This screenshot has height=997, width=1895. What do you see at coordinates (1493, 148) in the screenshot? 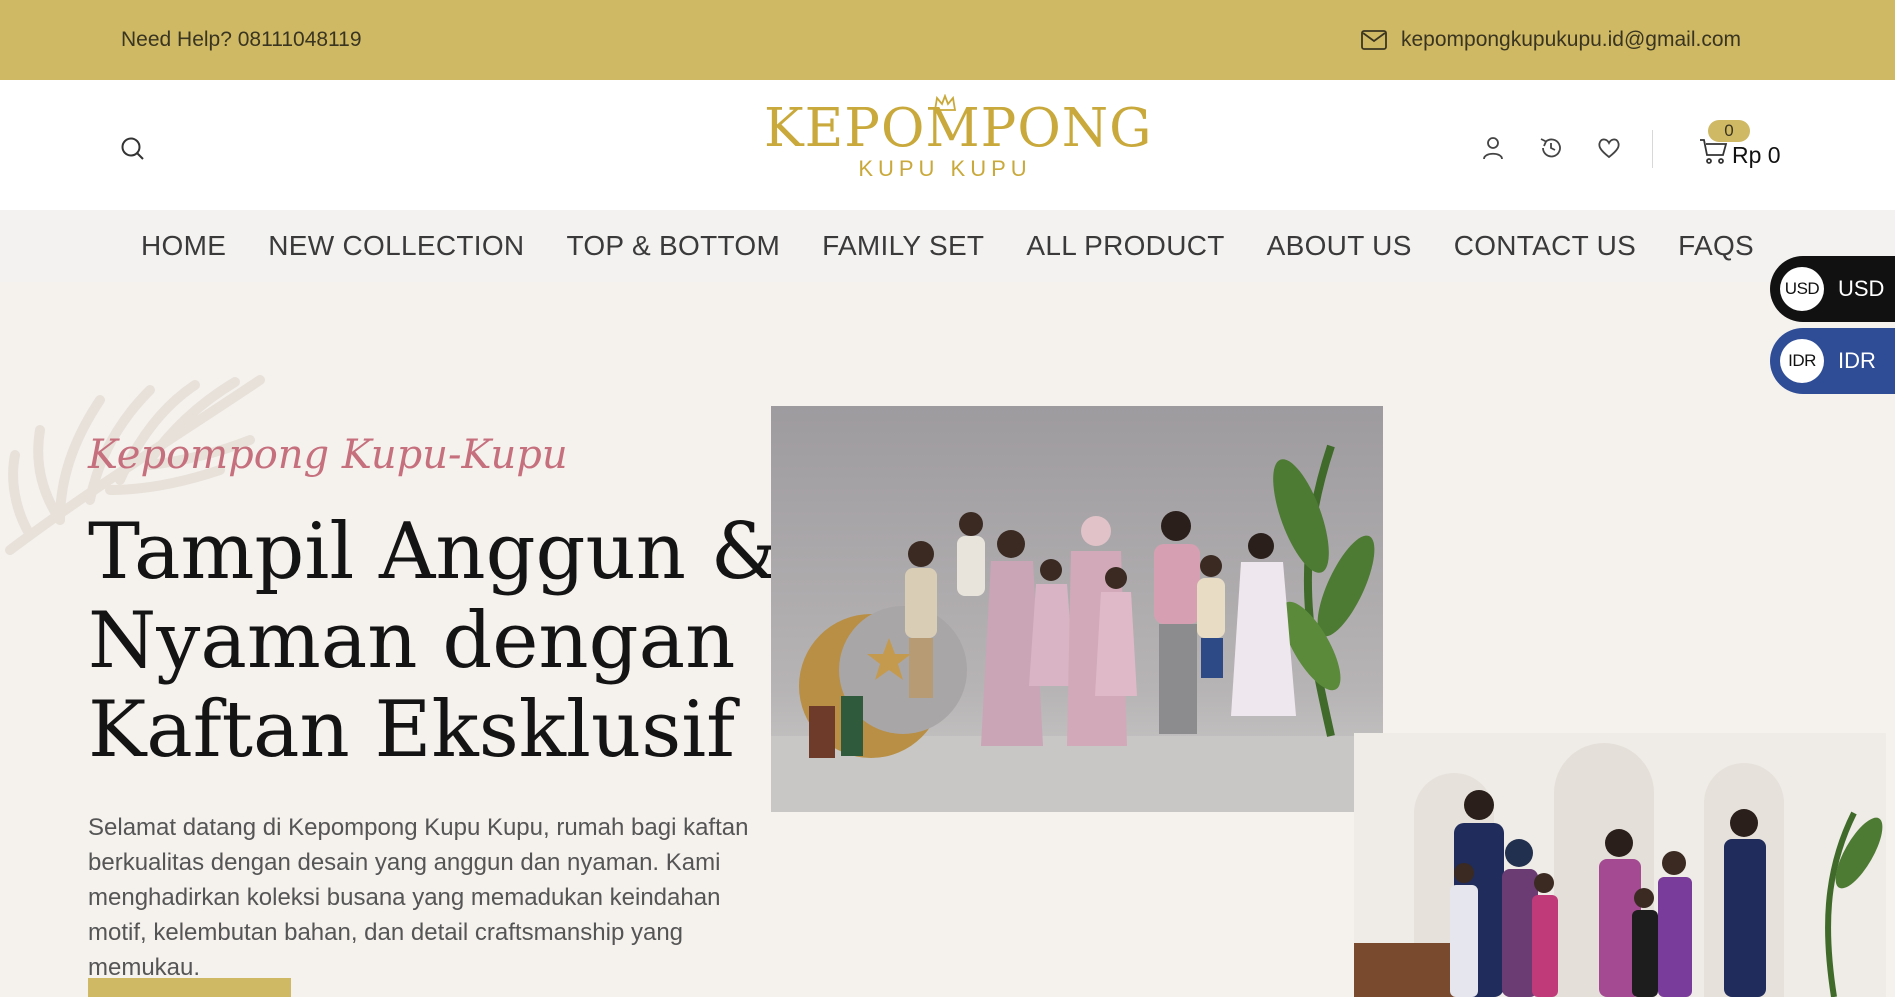
I see `user-icon` at bounding box center [1493, 148].